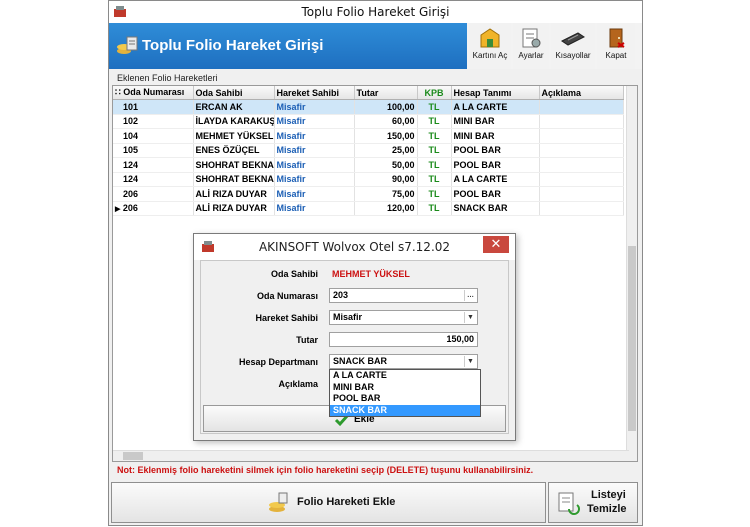  What do you see at coordinates (490, 55) in the screenshot?
I see `open-card-label: Kartını Aç` at bounding box center [490, 55].